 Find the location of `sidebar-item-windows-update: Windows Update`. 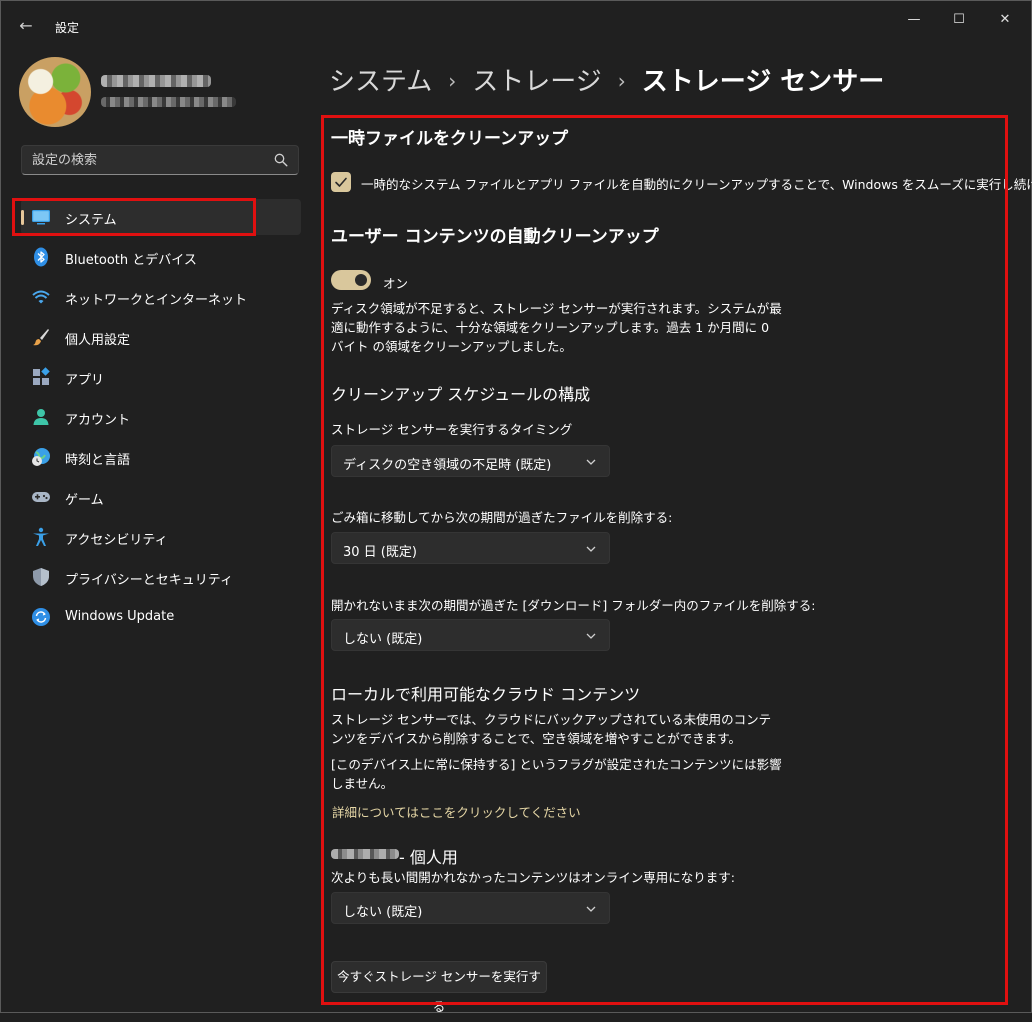

sidebar-item-windows-update: Windows Update is located at coordinates (161, 617).